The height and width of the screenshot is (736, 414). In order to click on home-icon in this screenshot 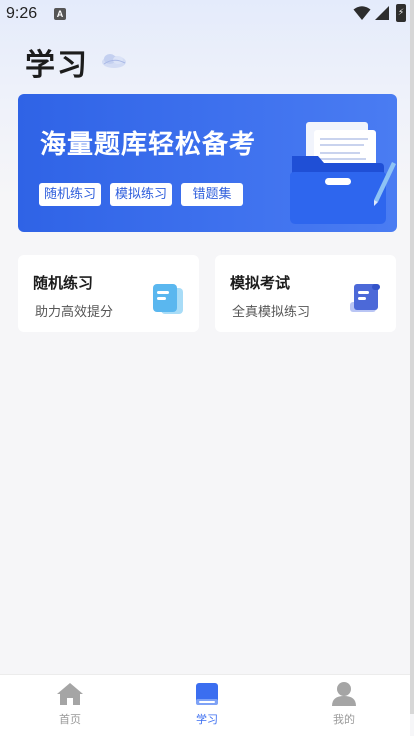, I will do `click(70, 694)`.